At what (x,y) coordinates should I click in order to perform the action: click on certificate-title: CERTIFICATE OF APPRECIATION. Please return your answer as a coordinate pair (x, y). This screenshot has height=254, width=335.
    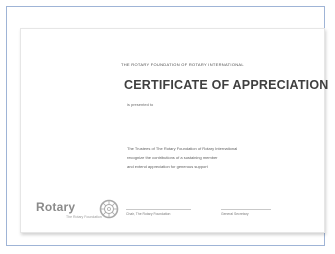
    Looking at the image, I should click on (226, 85).